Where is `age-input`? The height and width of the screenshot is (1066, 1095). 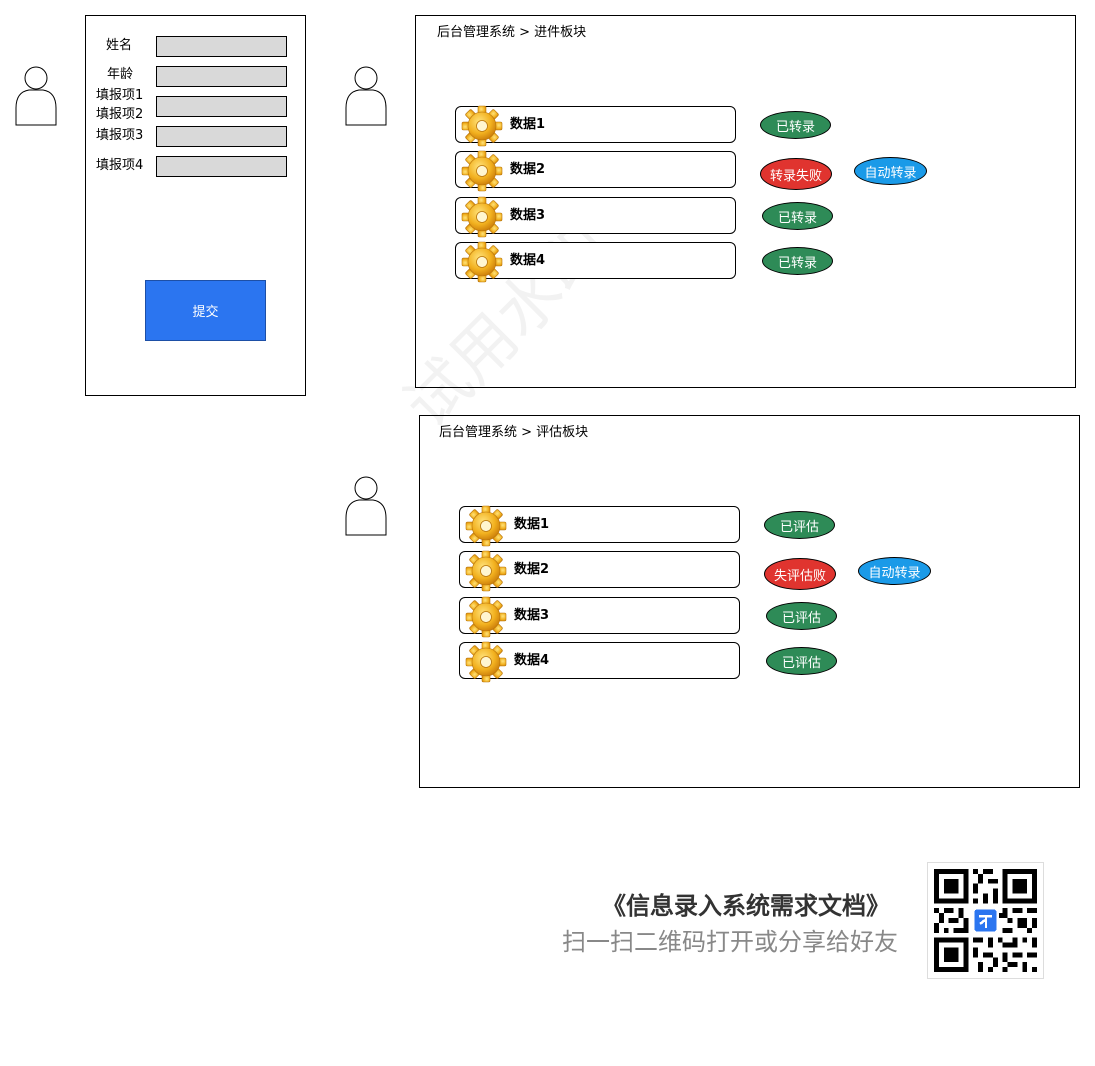
age-input is located at coordinates (221, 76).